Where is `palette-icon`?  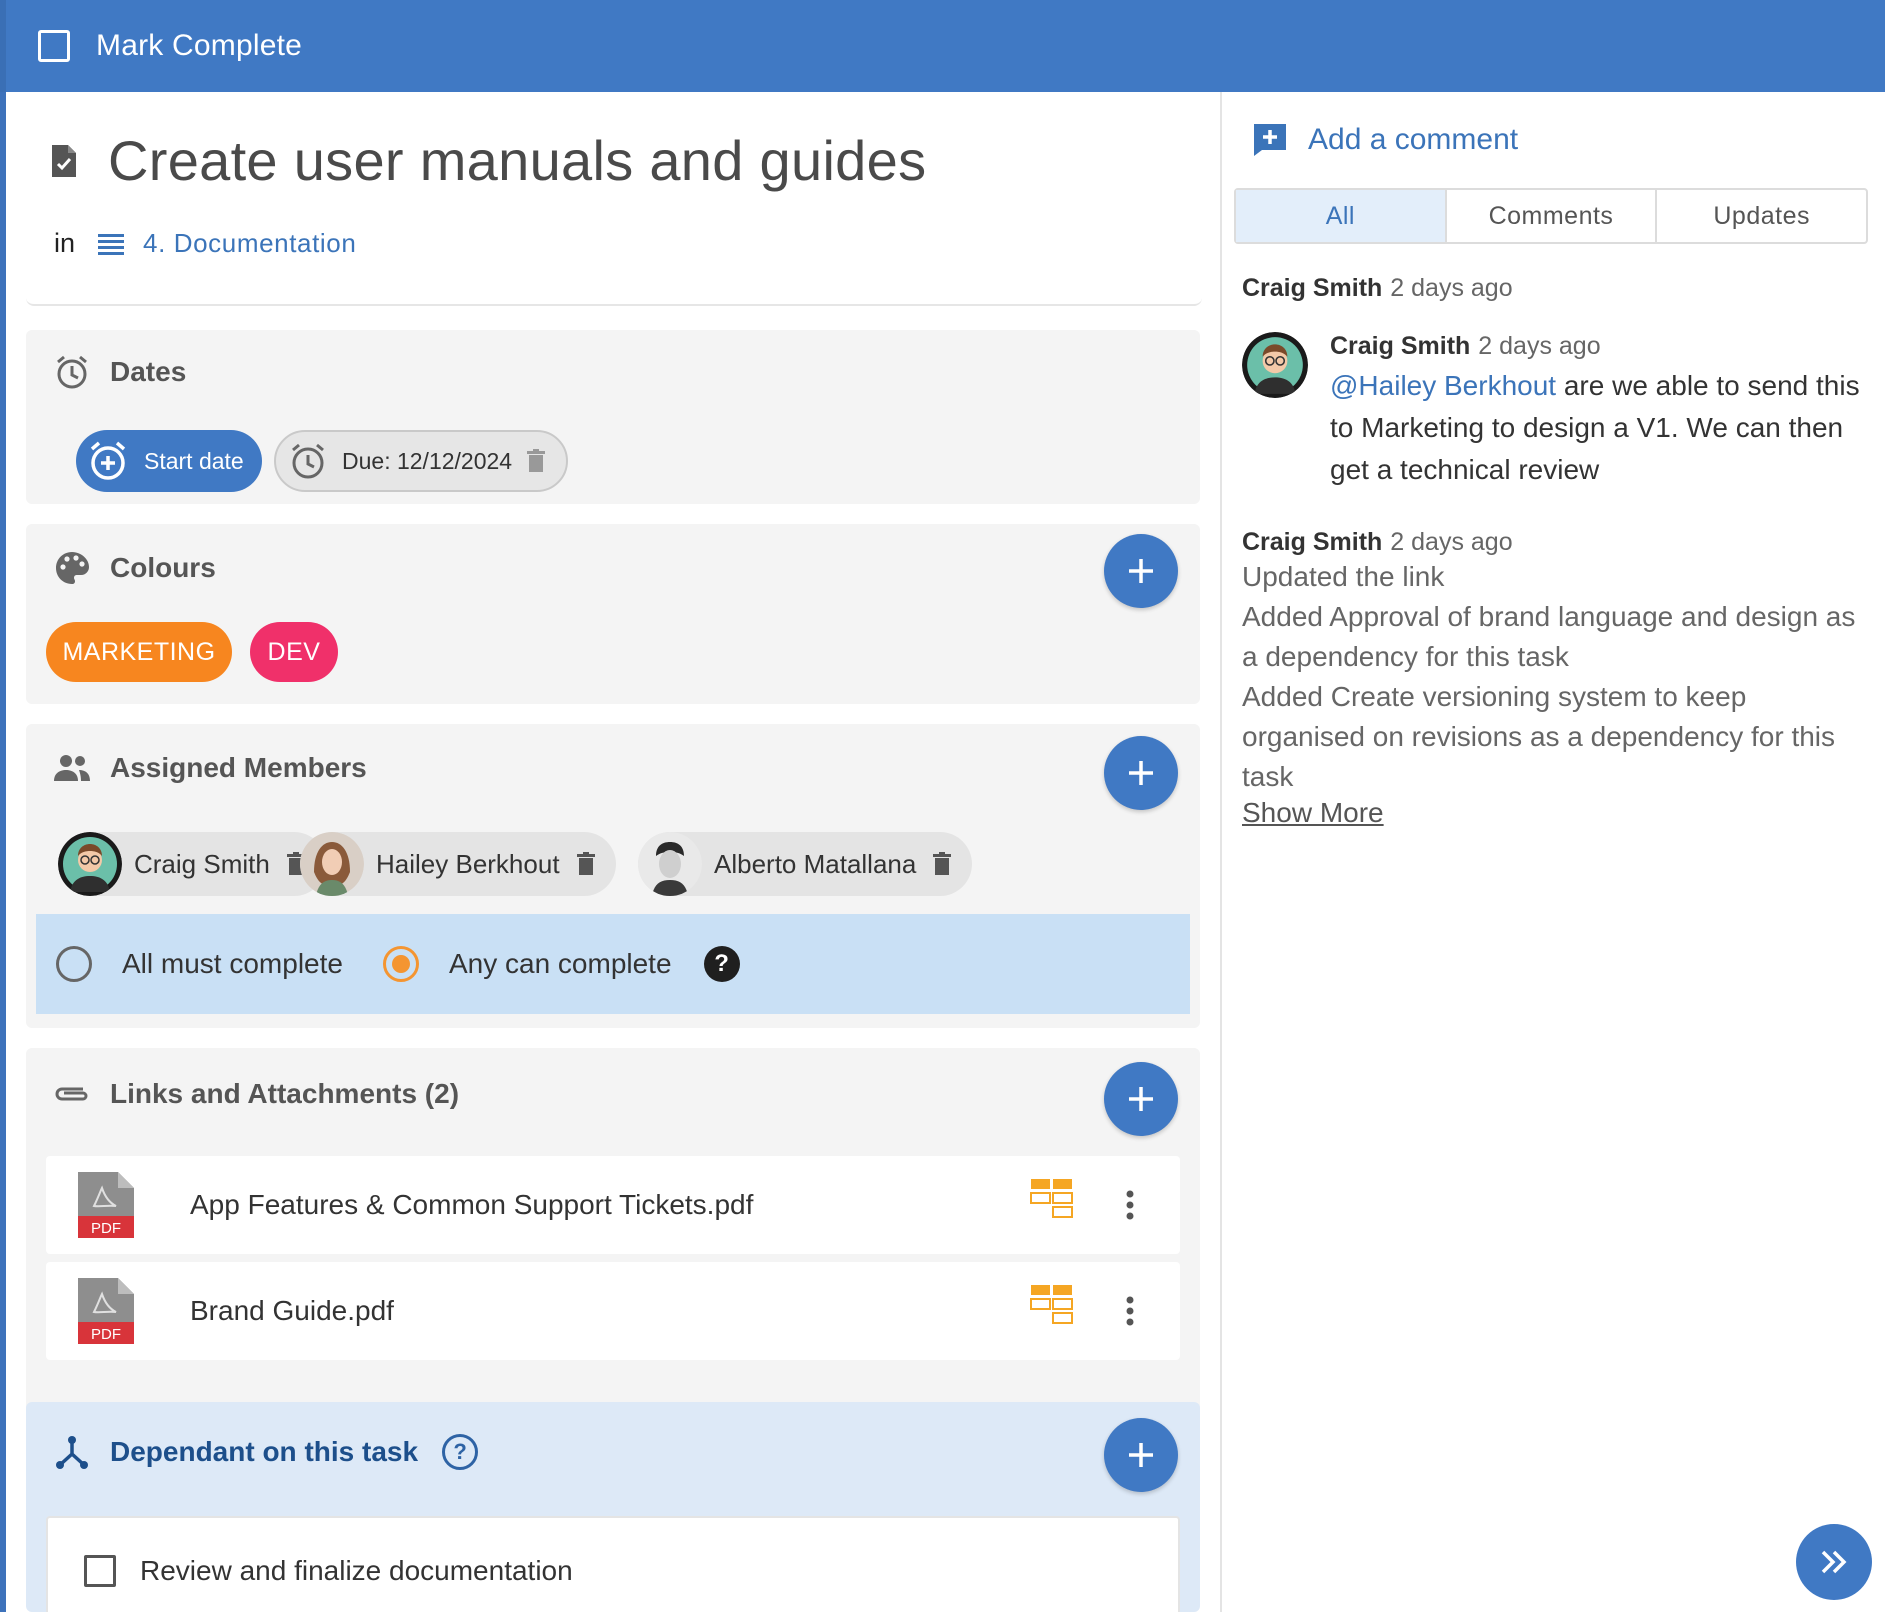
palette-icon is located at coordinates (72, 568).